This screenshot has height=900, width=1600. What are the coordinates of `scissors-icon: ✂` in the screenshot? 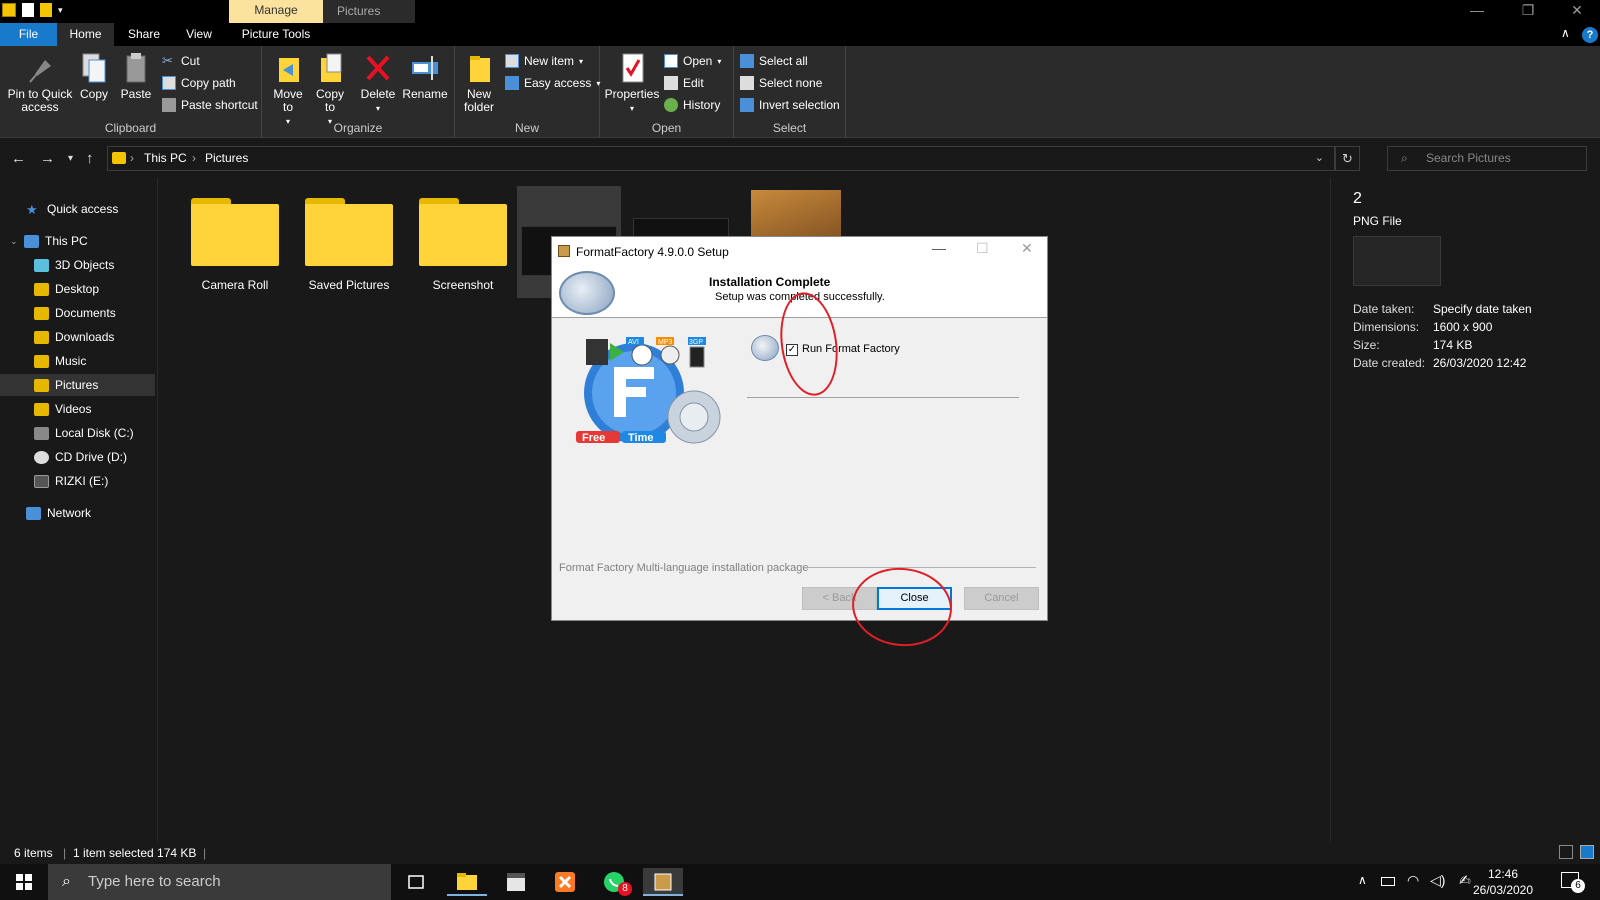 It's located at (167, 60).